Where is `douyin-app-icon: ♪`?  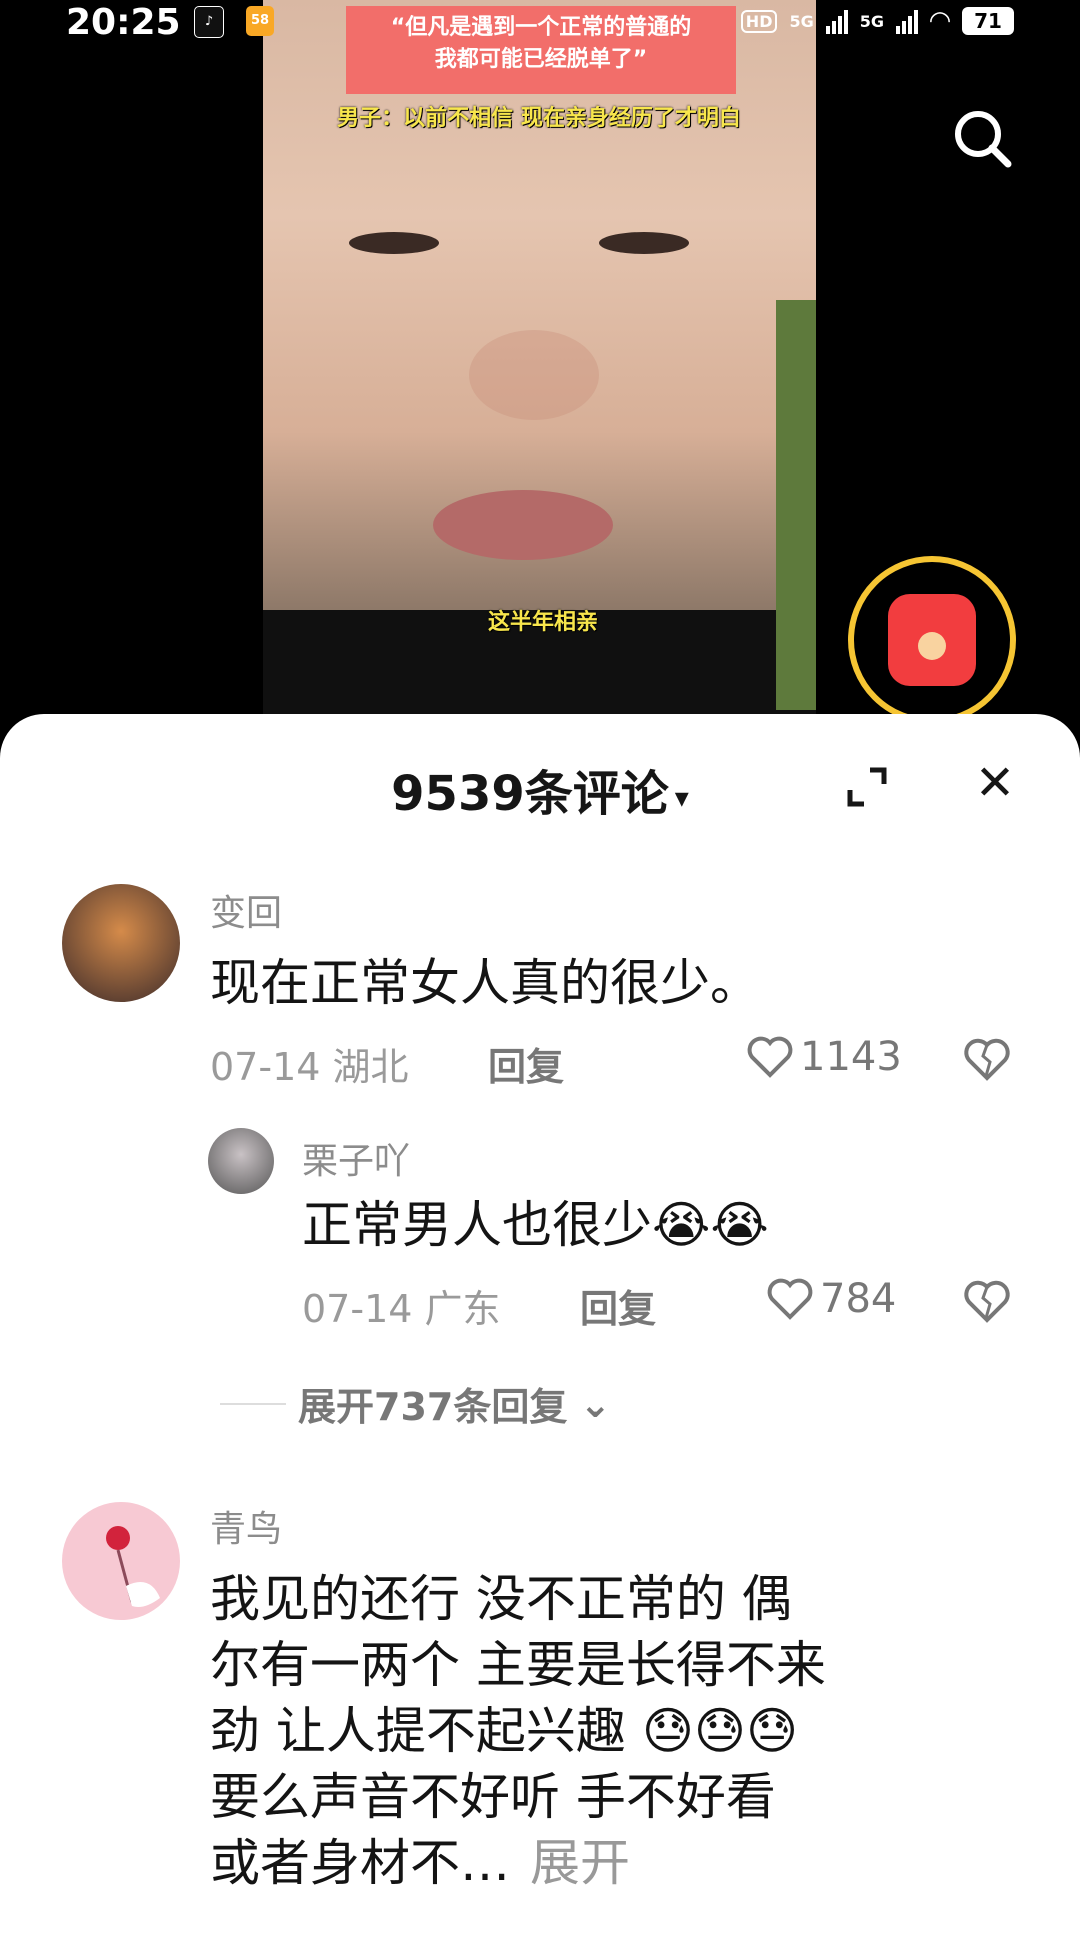 douyin-app-icon: ♪ is located at coordinates (209, 22).